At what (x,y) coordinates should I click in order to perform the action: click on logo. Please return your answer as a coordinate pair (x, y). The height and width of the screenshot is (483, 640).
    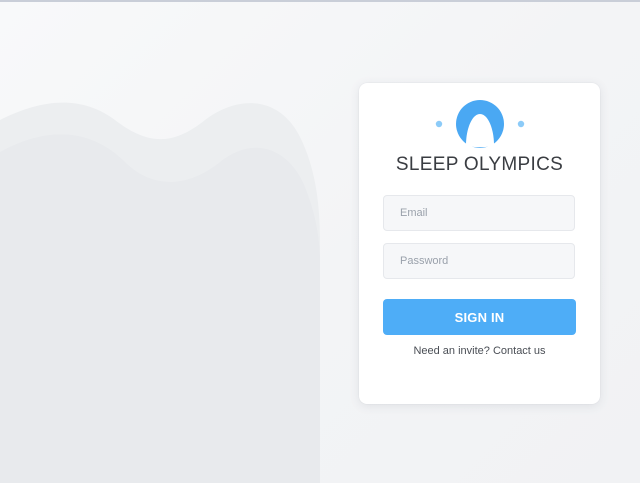
    Looking at the image, I should click on (479, 123).